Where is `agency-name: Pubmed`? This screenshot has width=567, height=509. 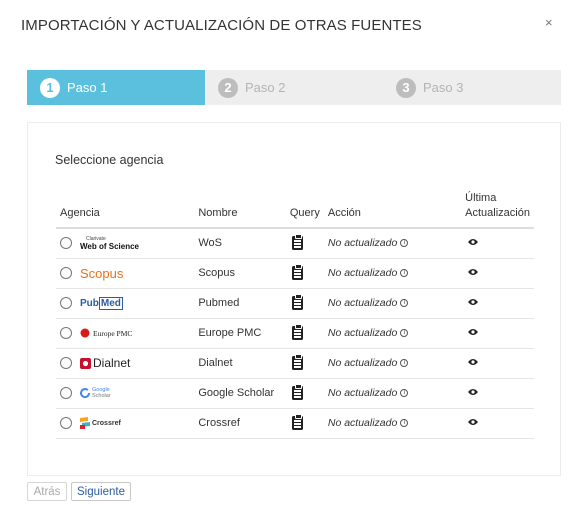
agency-name: Pubmed is located at coordinates (240, 303).